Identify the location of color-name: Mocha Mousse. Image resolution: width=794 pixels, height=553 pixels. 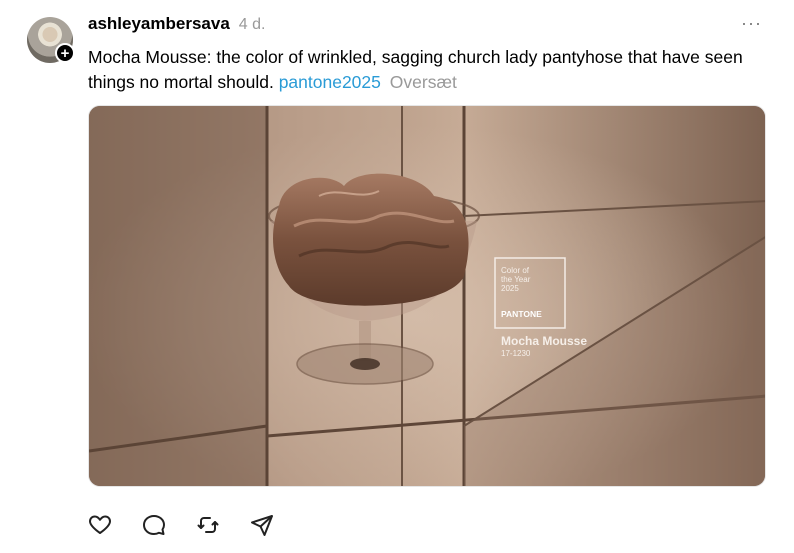
(544, 341).